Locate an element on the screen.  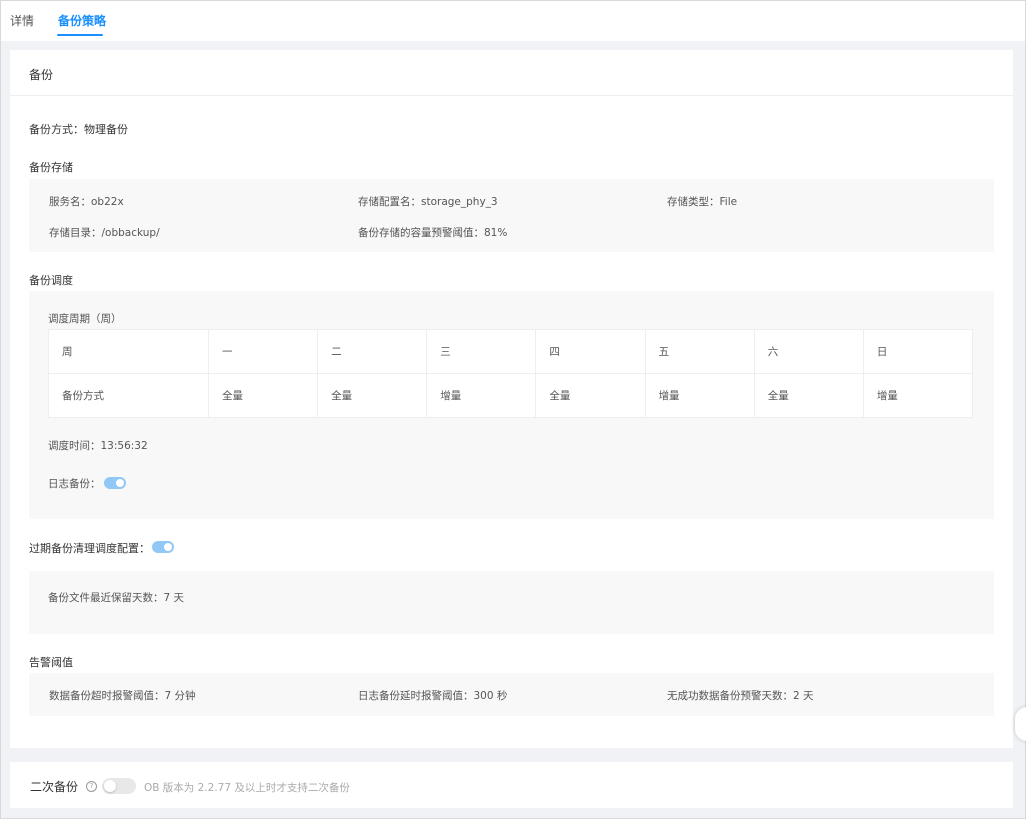
secondary-backup-note: OB 版本为 2.2.77 及以上时才支持二次备份 is located at coordinates (247, 788).